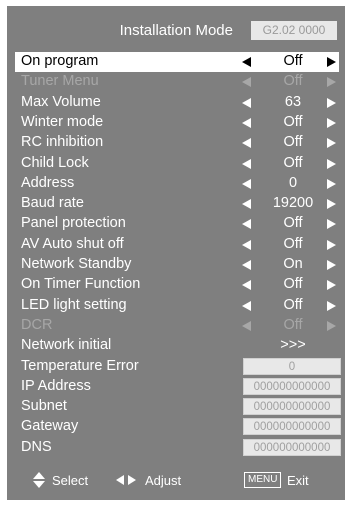  What do you see at coordinates (72, 243) in the screenshot?
I see `menu-item-label: AV Auto shut off` at bounding box center [72, 243].